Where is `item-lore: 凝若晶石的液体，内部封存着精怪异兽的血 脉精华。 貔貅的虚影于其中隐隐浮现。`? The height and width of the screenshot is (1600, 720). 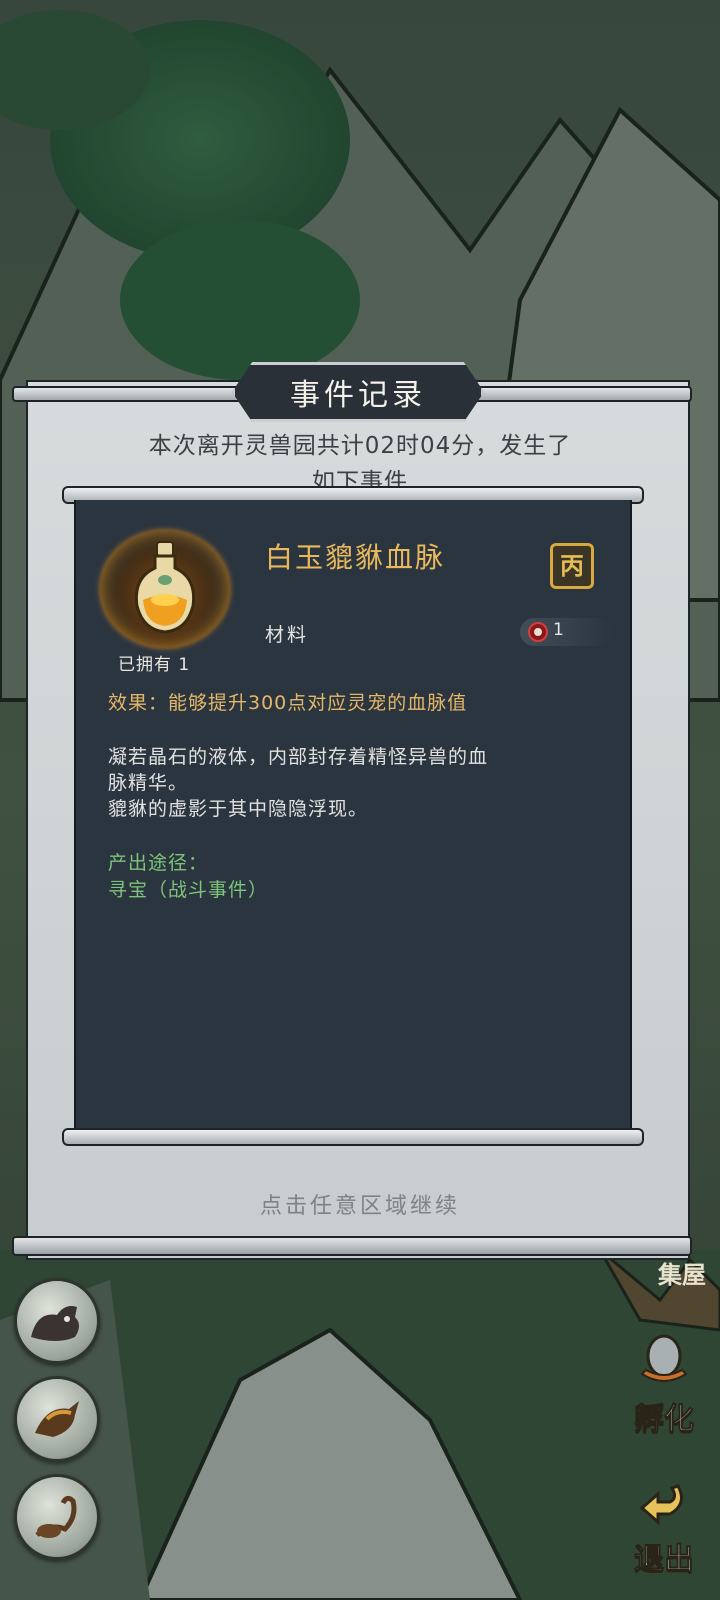 item-lore: 凝若晶石的液体，内部封存着精怪异兽的血 脉精华。 貔貅的虚影于其中隐隐浮现。 is located at coordinates (358, 783).